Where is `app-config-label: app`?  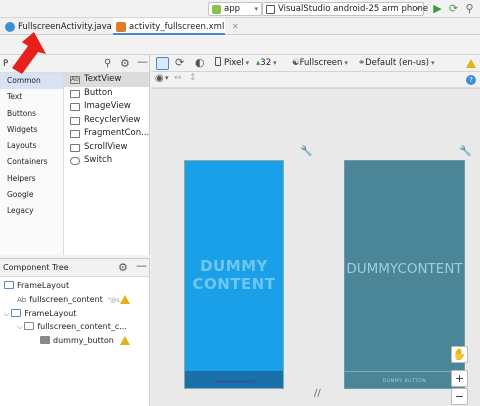 app-config-label: app is located at coordinates (232, 9).